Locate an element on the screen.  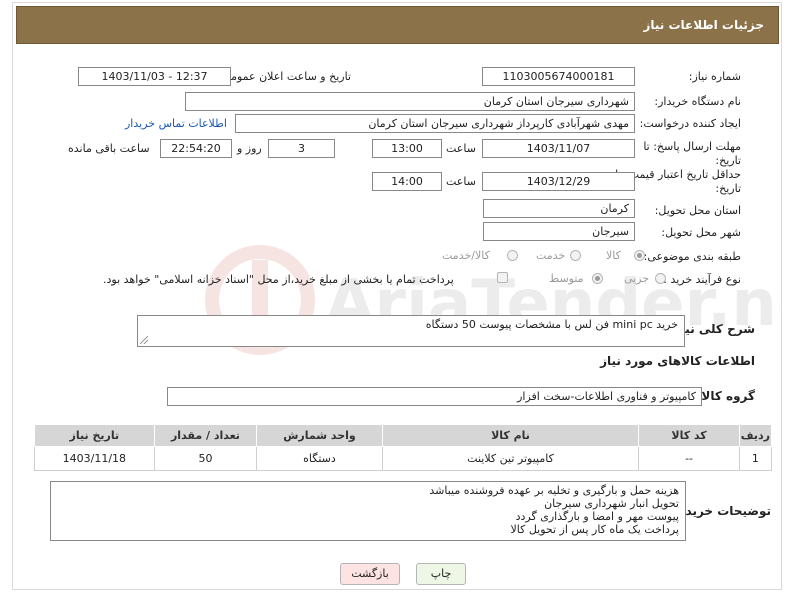
cell-item-name: کامپیوتر تین کلاینت is located at coordinates (510, 458).